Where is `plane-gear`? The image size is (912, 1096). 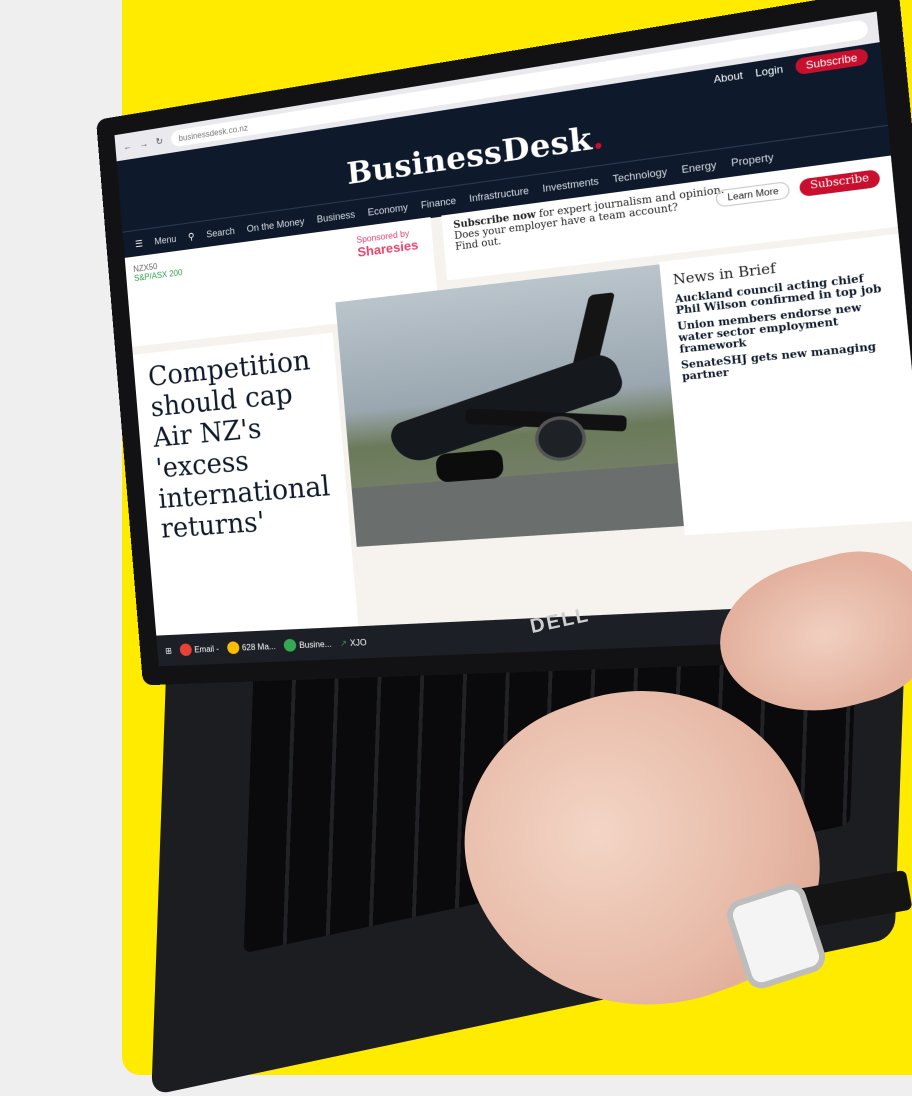 plane-gear is located at coordinates (469, 466).